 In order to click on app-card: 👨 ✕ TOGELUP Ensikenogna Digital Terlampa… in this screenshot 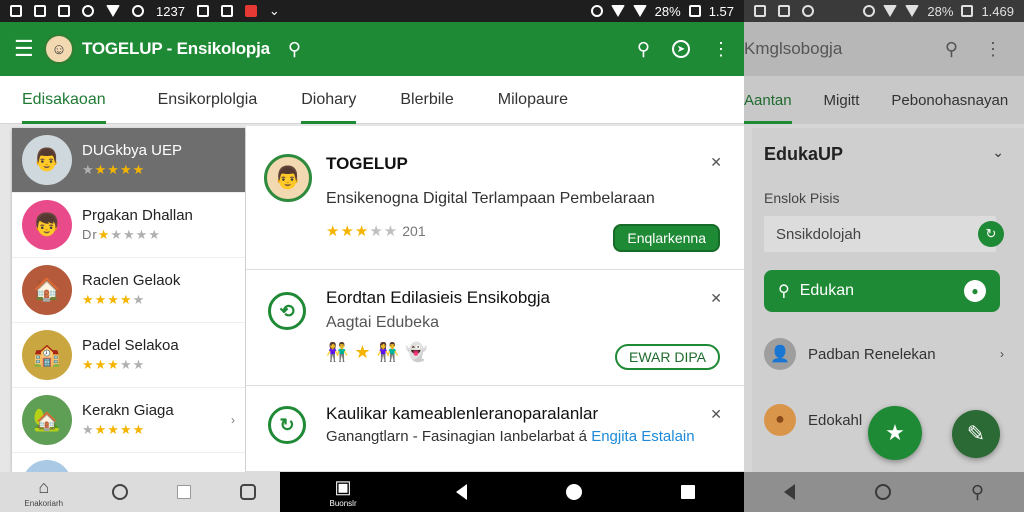, I will do `click(495, 198)`.